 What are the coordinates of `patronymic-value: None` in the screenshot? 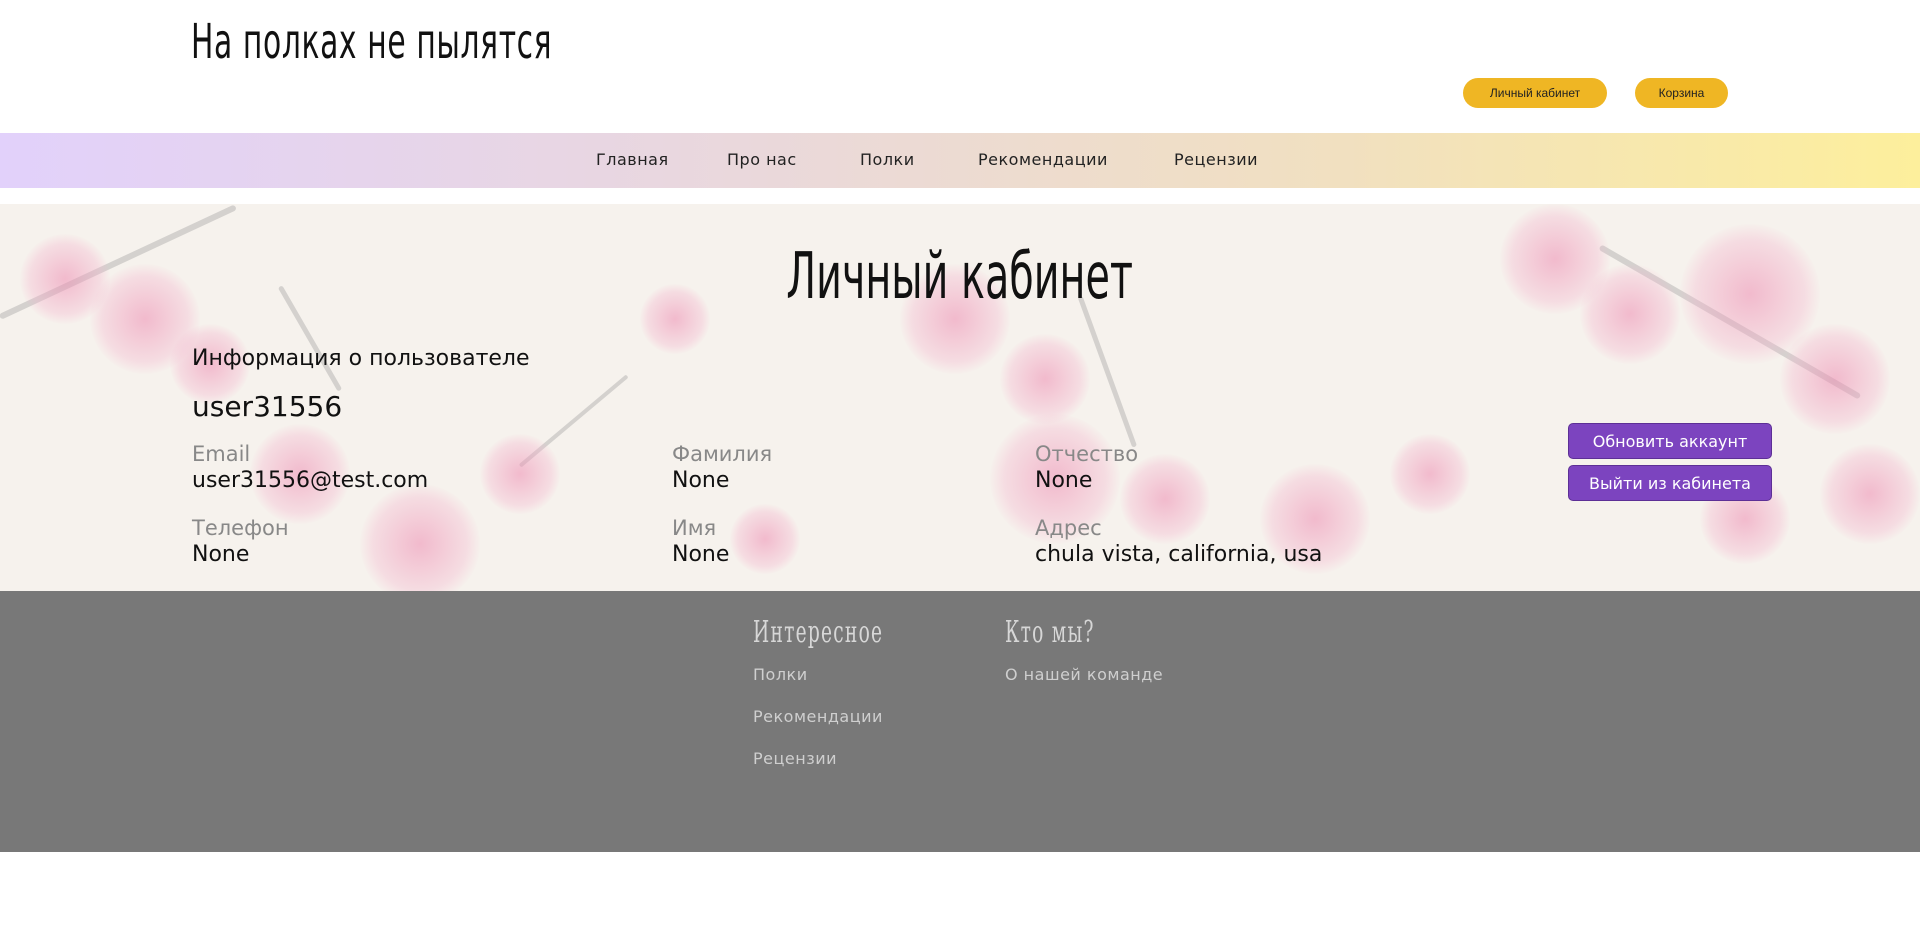 It's located at (1064, 480).